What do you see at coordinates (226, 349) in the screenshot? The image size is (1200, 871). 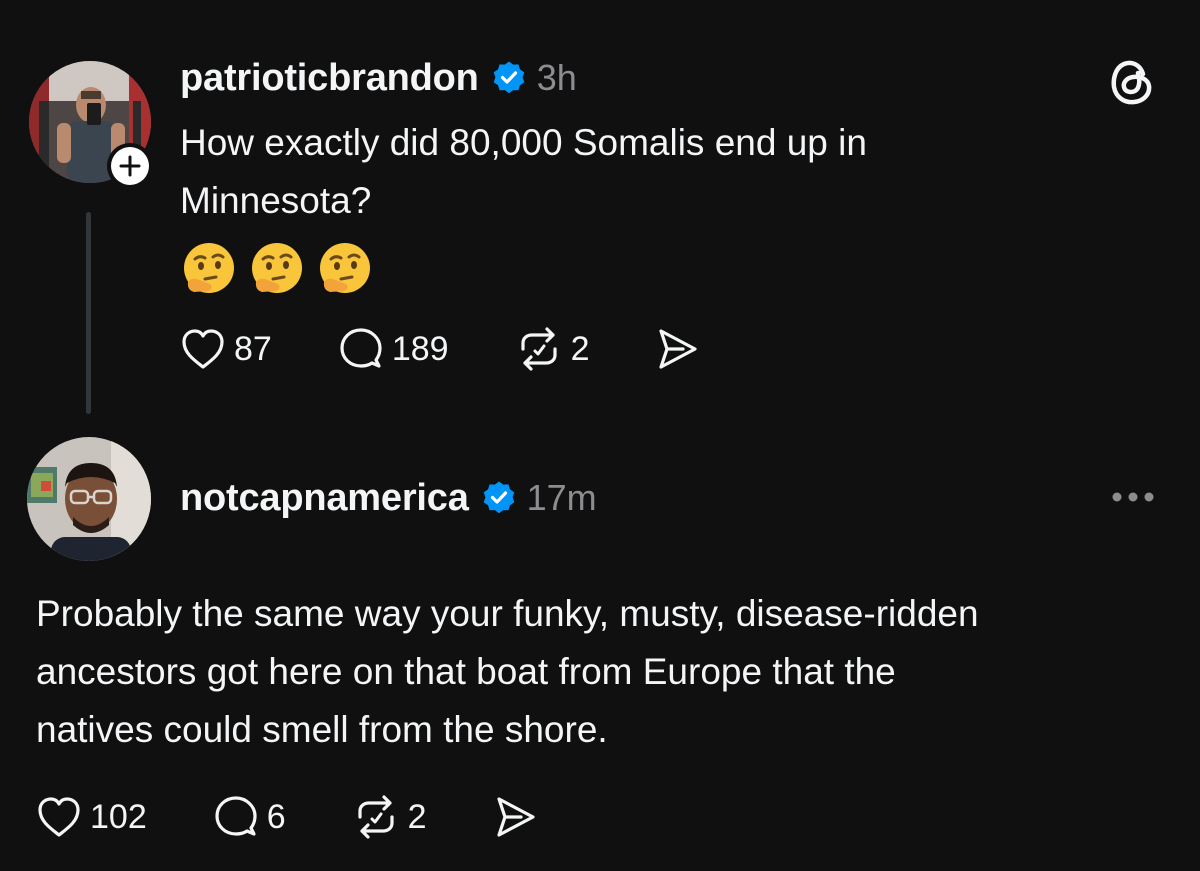 I see `like-button: 87` at bounding box center [226, 349].